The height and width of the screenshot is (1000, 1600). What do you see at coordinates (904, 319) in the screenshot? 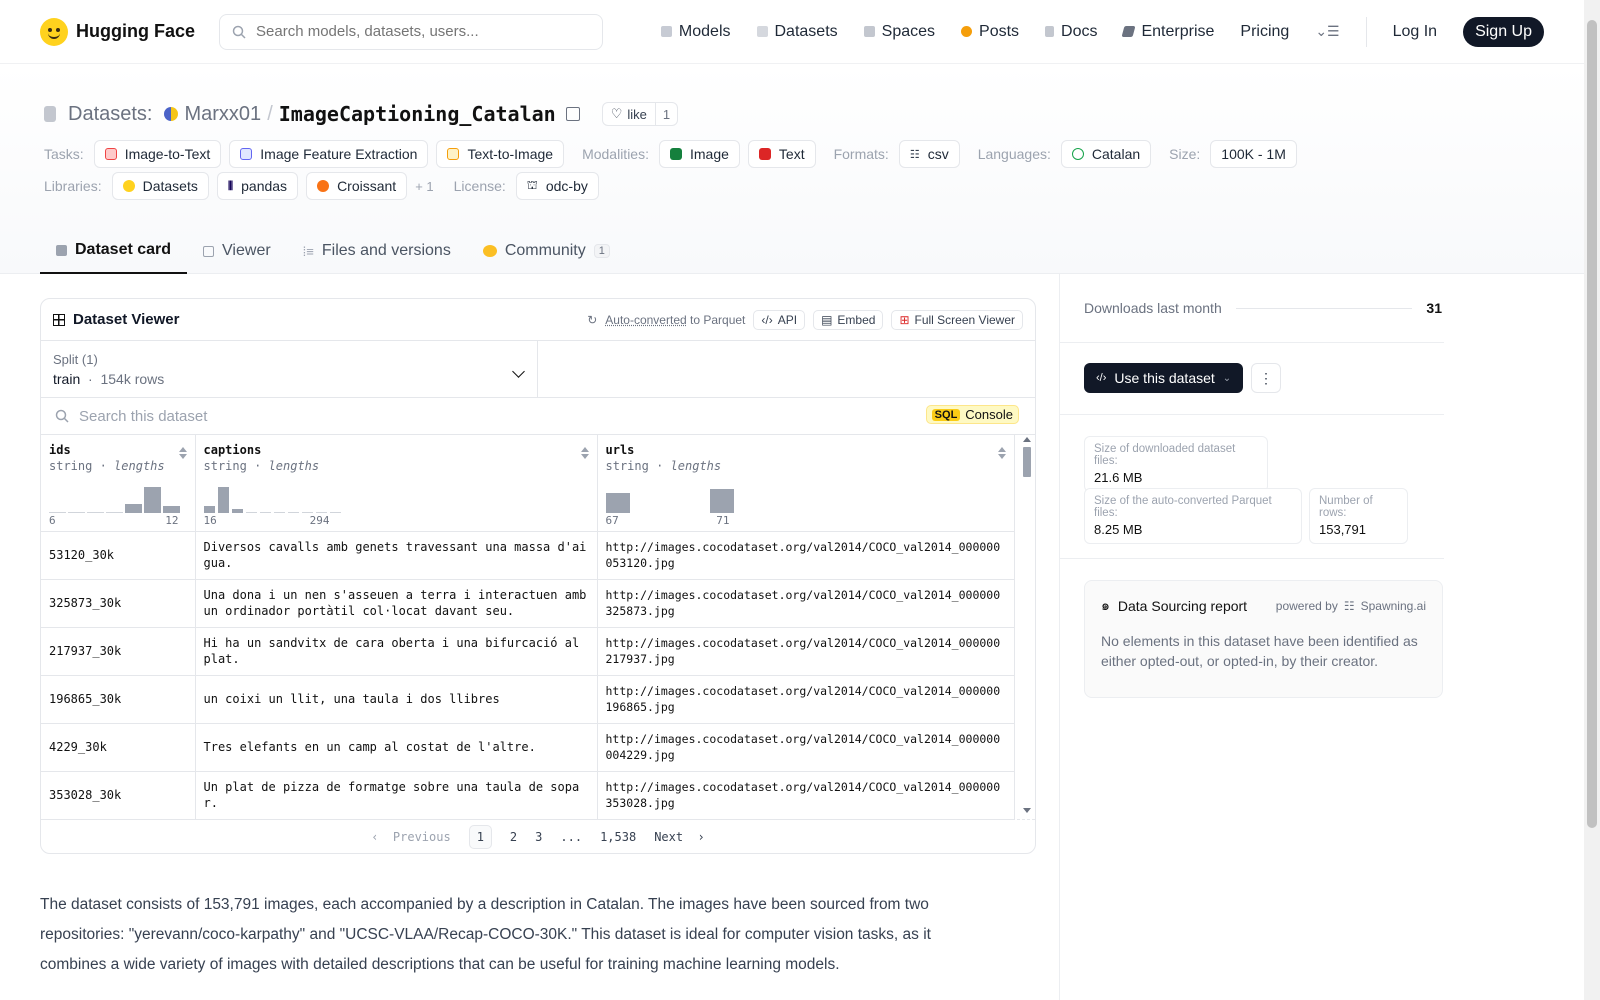
I see `full-screen-icon: ⊞` at bounding box center [904, 319].